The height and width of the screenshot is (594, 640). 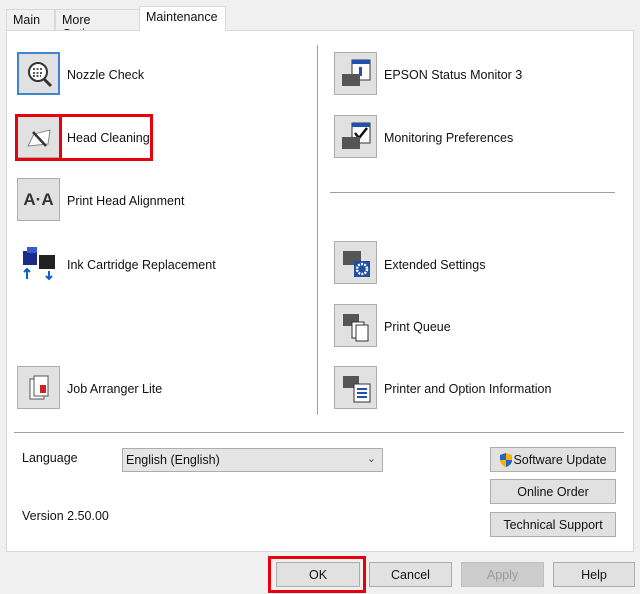 What do you see at coordinates (50, 458) in the screenshot?
I see `language-label: Language` at bounding box center [50, 458].